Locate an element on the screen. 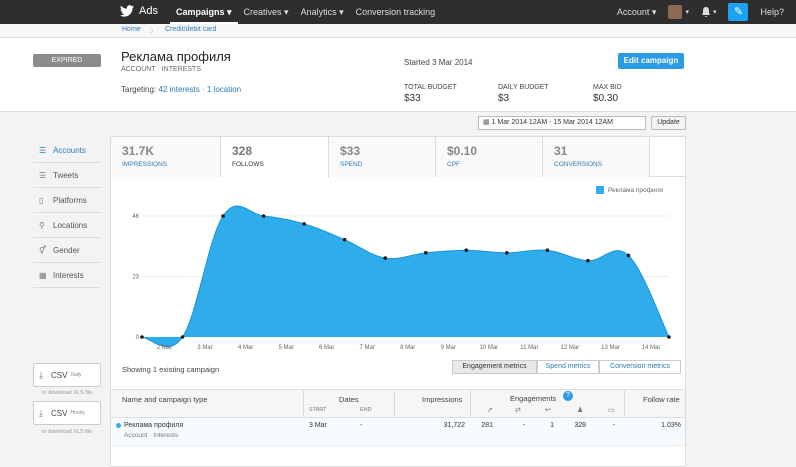  targeting-locations-link: 1 location is located at coordinates (224, 89).